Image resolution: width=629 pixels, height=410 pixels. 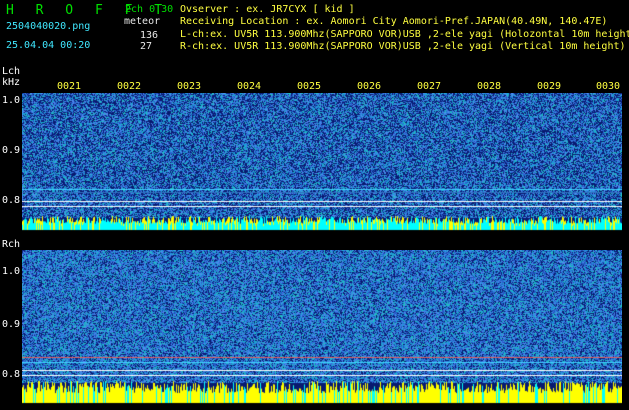 What do you see at coordinates (11, 150) in the screenshot?
I see `lch-tick-0-9: 0.9` at bounding box center [11, 150].